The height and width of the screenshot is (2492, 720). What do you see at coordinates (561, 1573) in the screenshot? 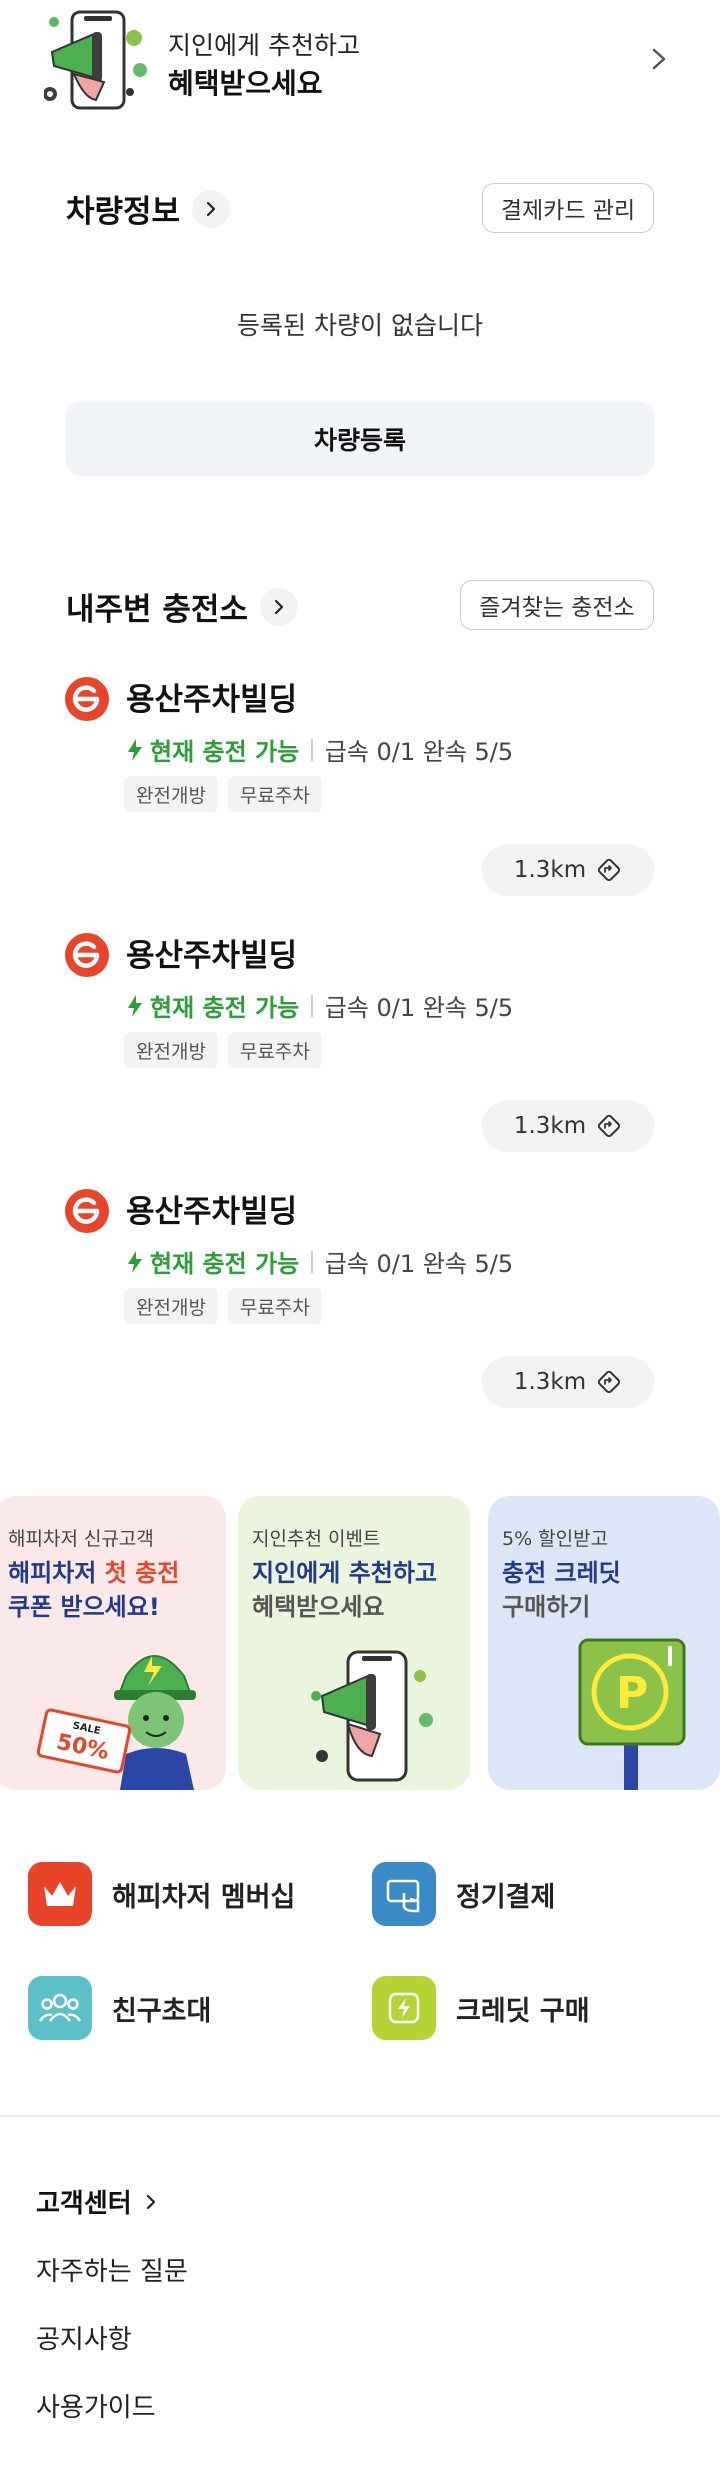
I see `promo-title-line1: 충전 크레딧` at bounding box center [561, 1573].